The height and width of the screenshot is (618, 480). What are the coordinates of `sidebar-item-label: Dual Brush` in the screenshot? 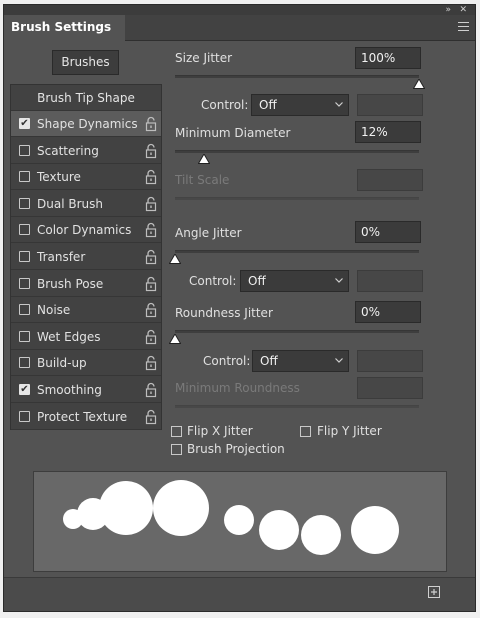 It's located at (70, 203).